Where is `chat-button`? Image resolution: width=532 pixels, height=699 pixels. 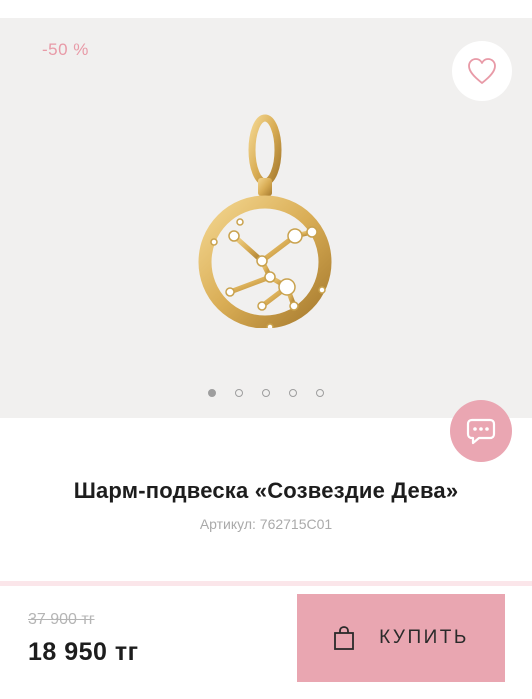 chat-button is located at coordinates (481, 431).